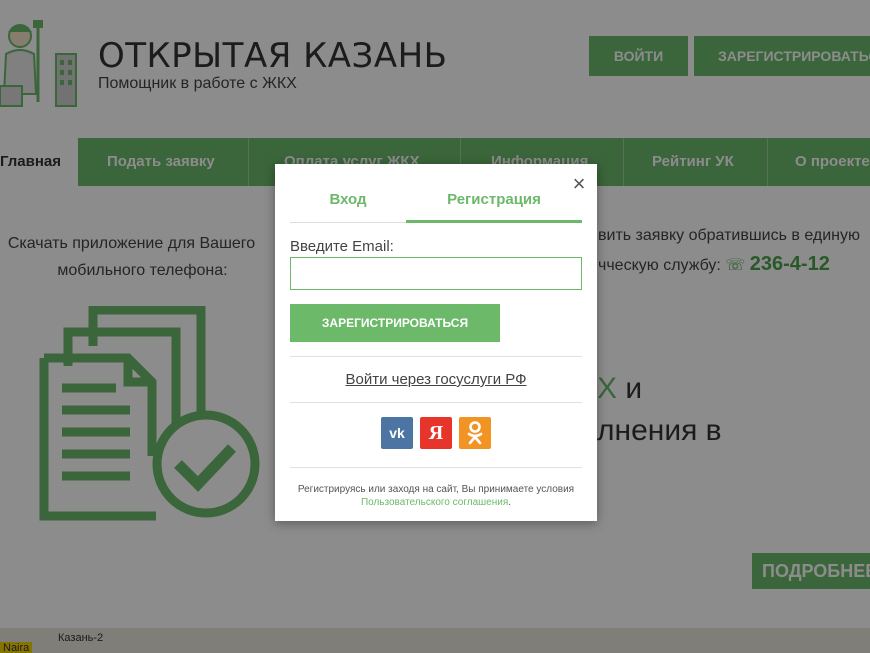  I want to click on terms-link: Пользовательского соглашения, so click(434, 502).